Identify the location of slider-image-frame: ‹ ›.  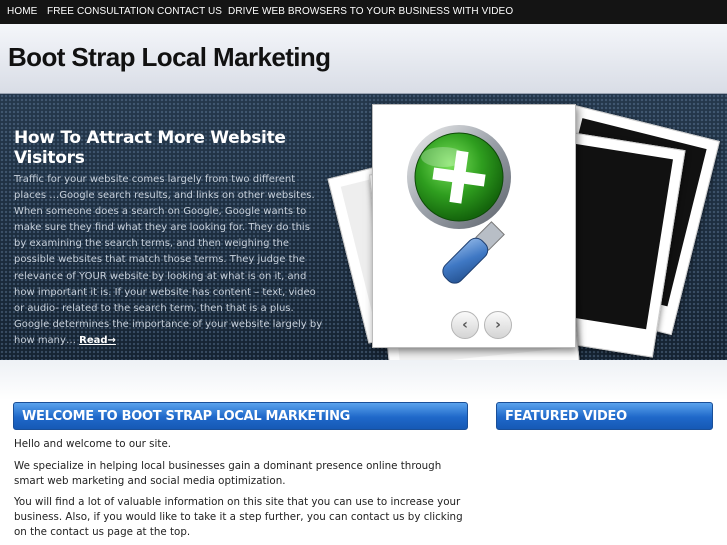
(474, 226).